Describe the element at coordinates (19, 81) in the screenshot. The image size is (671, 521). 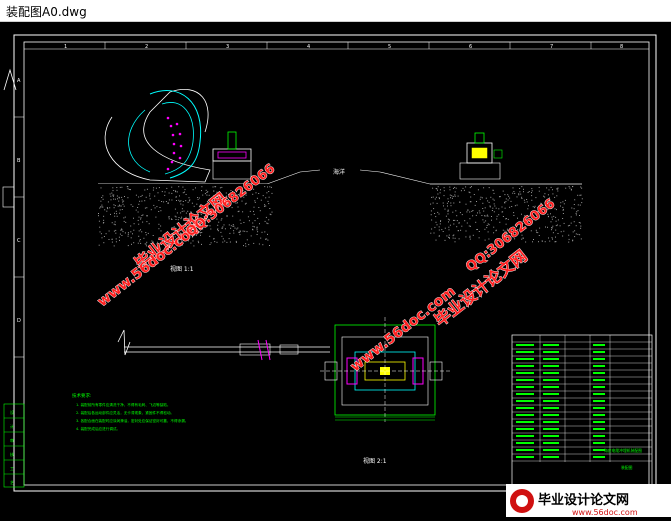
I see `ruler-a: A` at that location.